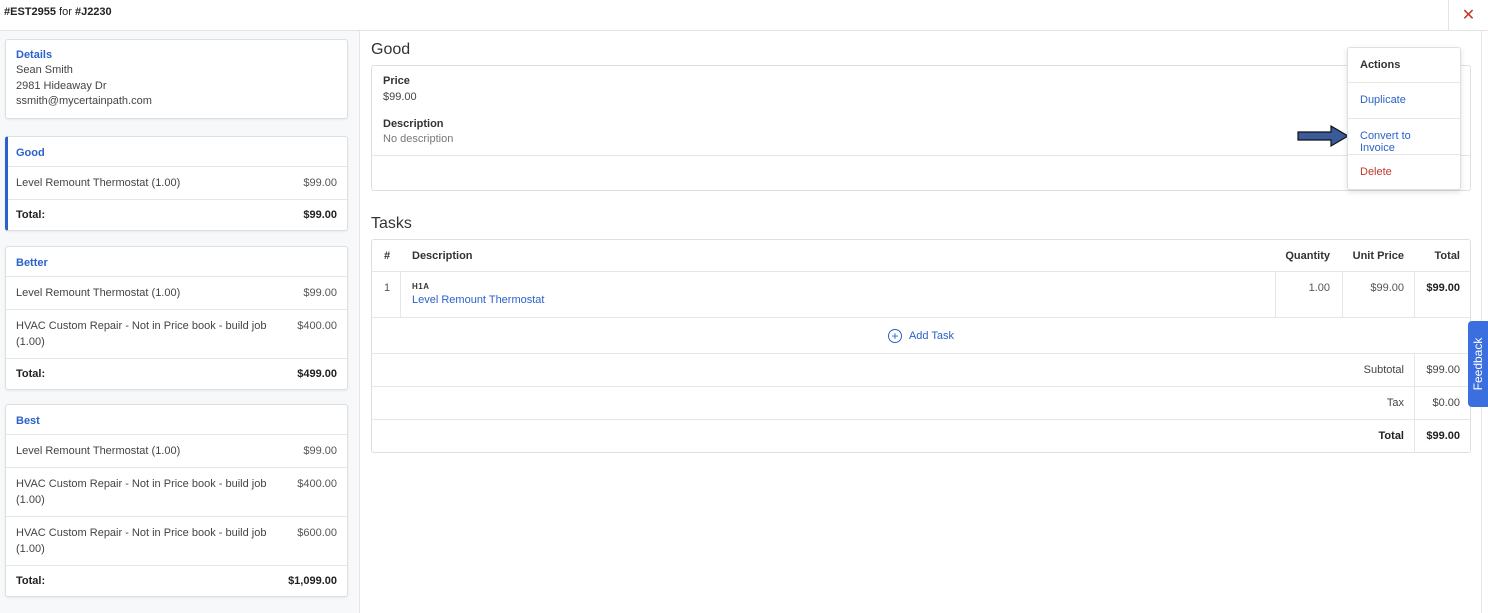 This screenshot has height=613, width=1488. What do you see at coordinates (1378, 256) in the screenshot?
I see `col-unit-price: Unit Price` at bounding box center [1378, 256].